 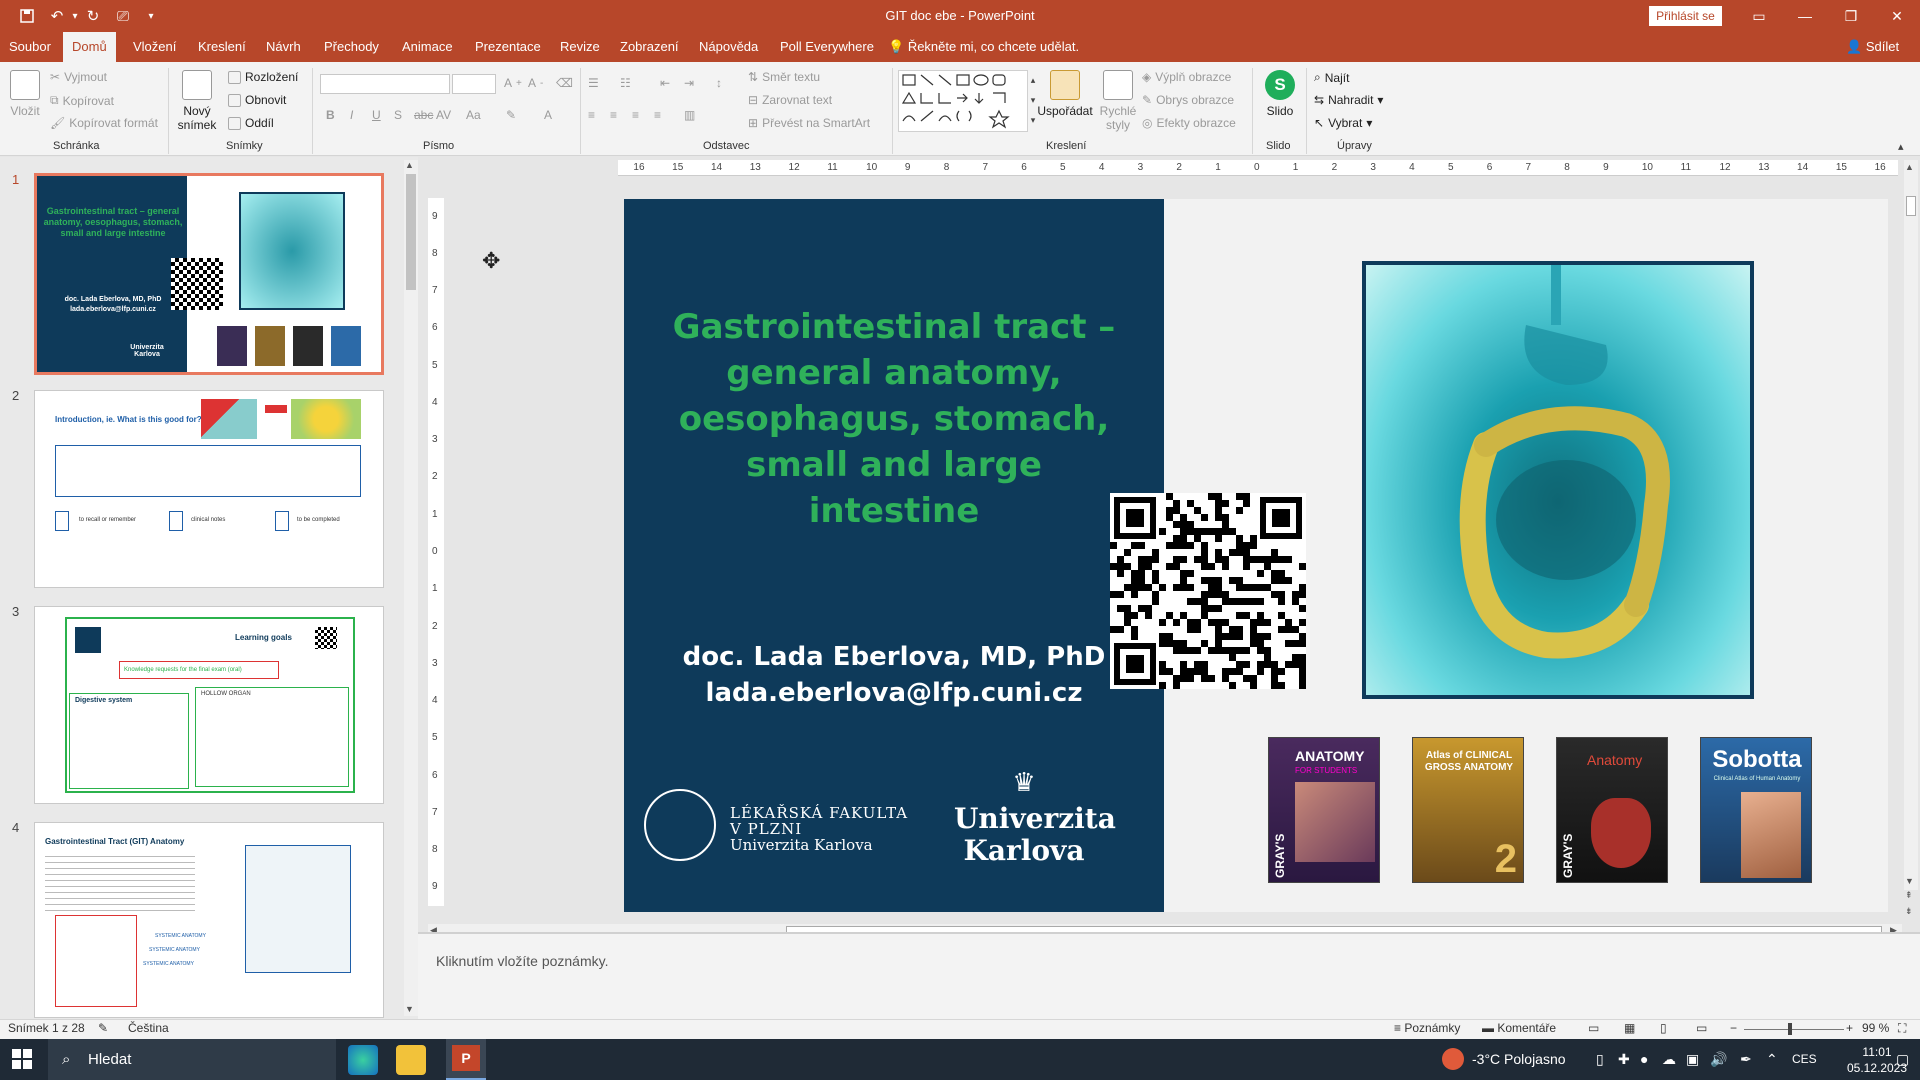 What do you see at coordinates (154, 47) in the screenshot?
I see `tab-insert: Vložení` at bounding box center [154, 47].